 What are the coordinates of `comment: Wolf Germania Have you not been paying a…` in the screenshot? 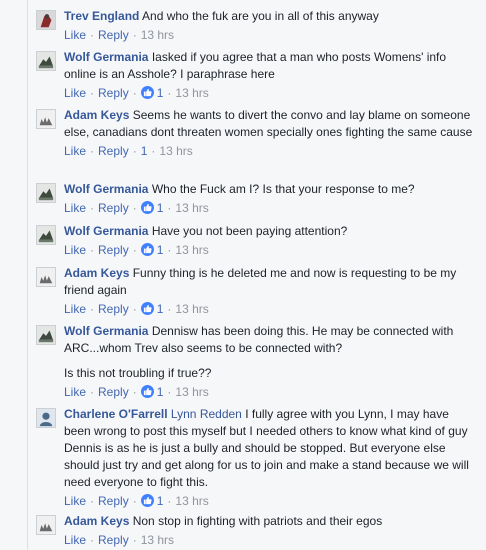 It's located at (256, 240).